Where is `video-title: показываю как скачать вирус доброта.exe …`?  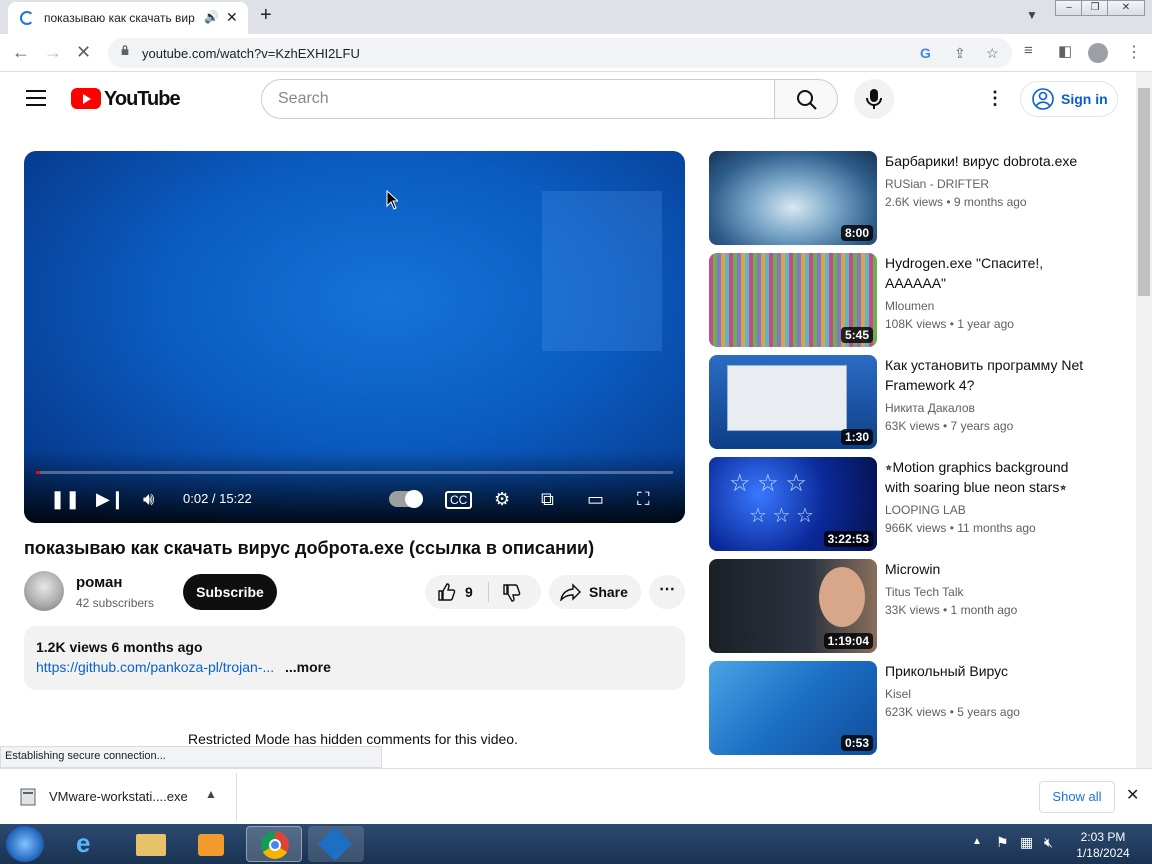
video-title: показываю как скачать вирус доброта.exe … is located at coordinates (309, 548).